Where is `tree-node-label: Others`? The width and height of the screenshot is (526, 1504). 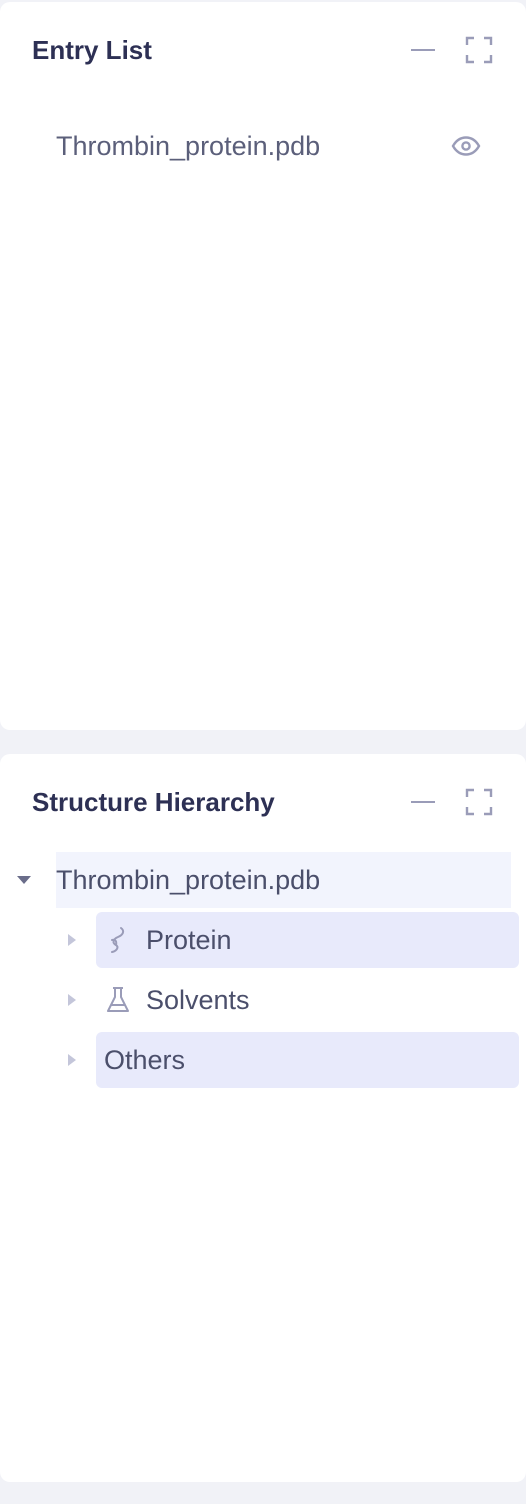 tree-node-label: Others is located at coordinates (145, 1059).